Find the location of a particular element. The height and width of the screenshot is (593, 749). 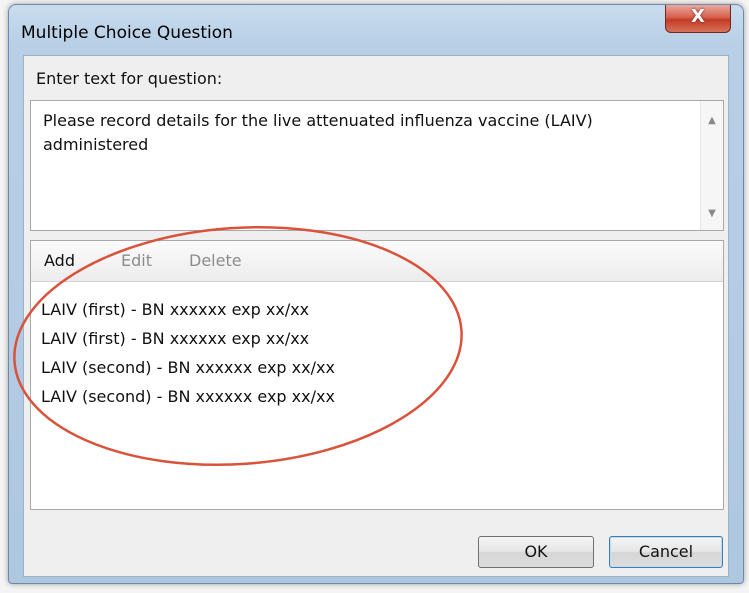

question-scrollbar: ▲ ▼ is located at coordinates (711, 165).